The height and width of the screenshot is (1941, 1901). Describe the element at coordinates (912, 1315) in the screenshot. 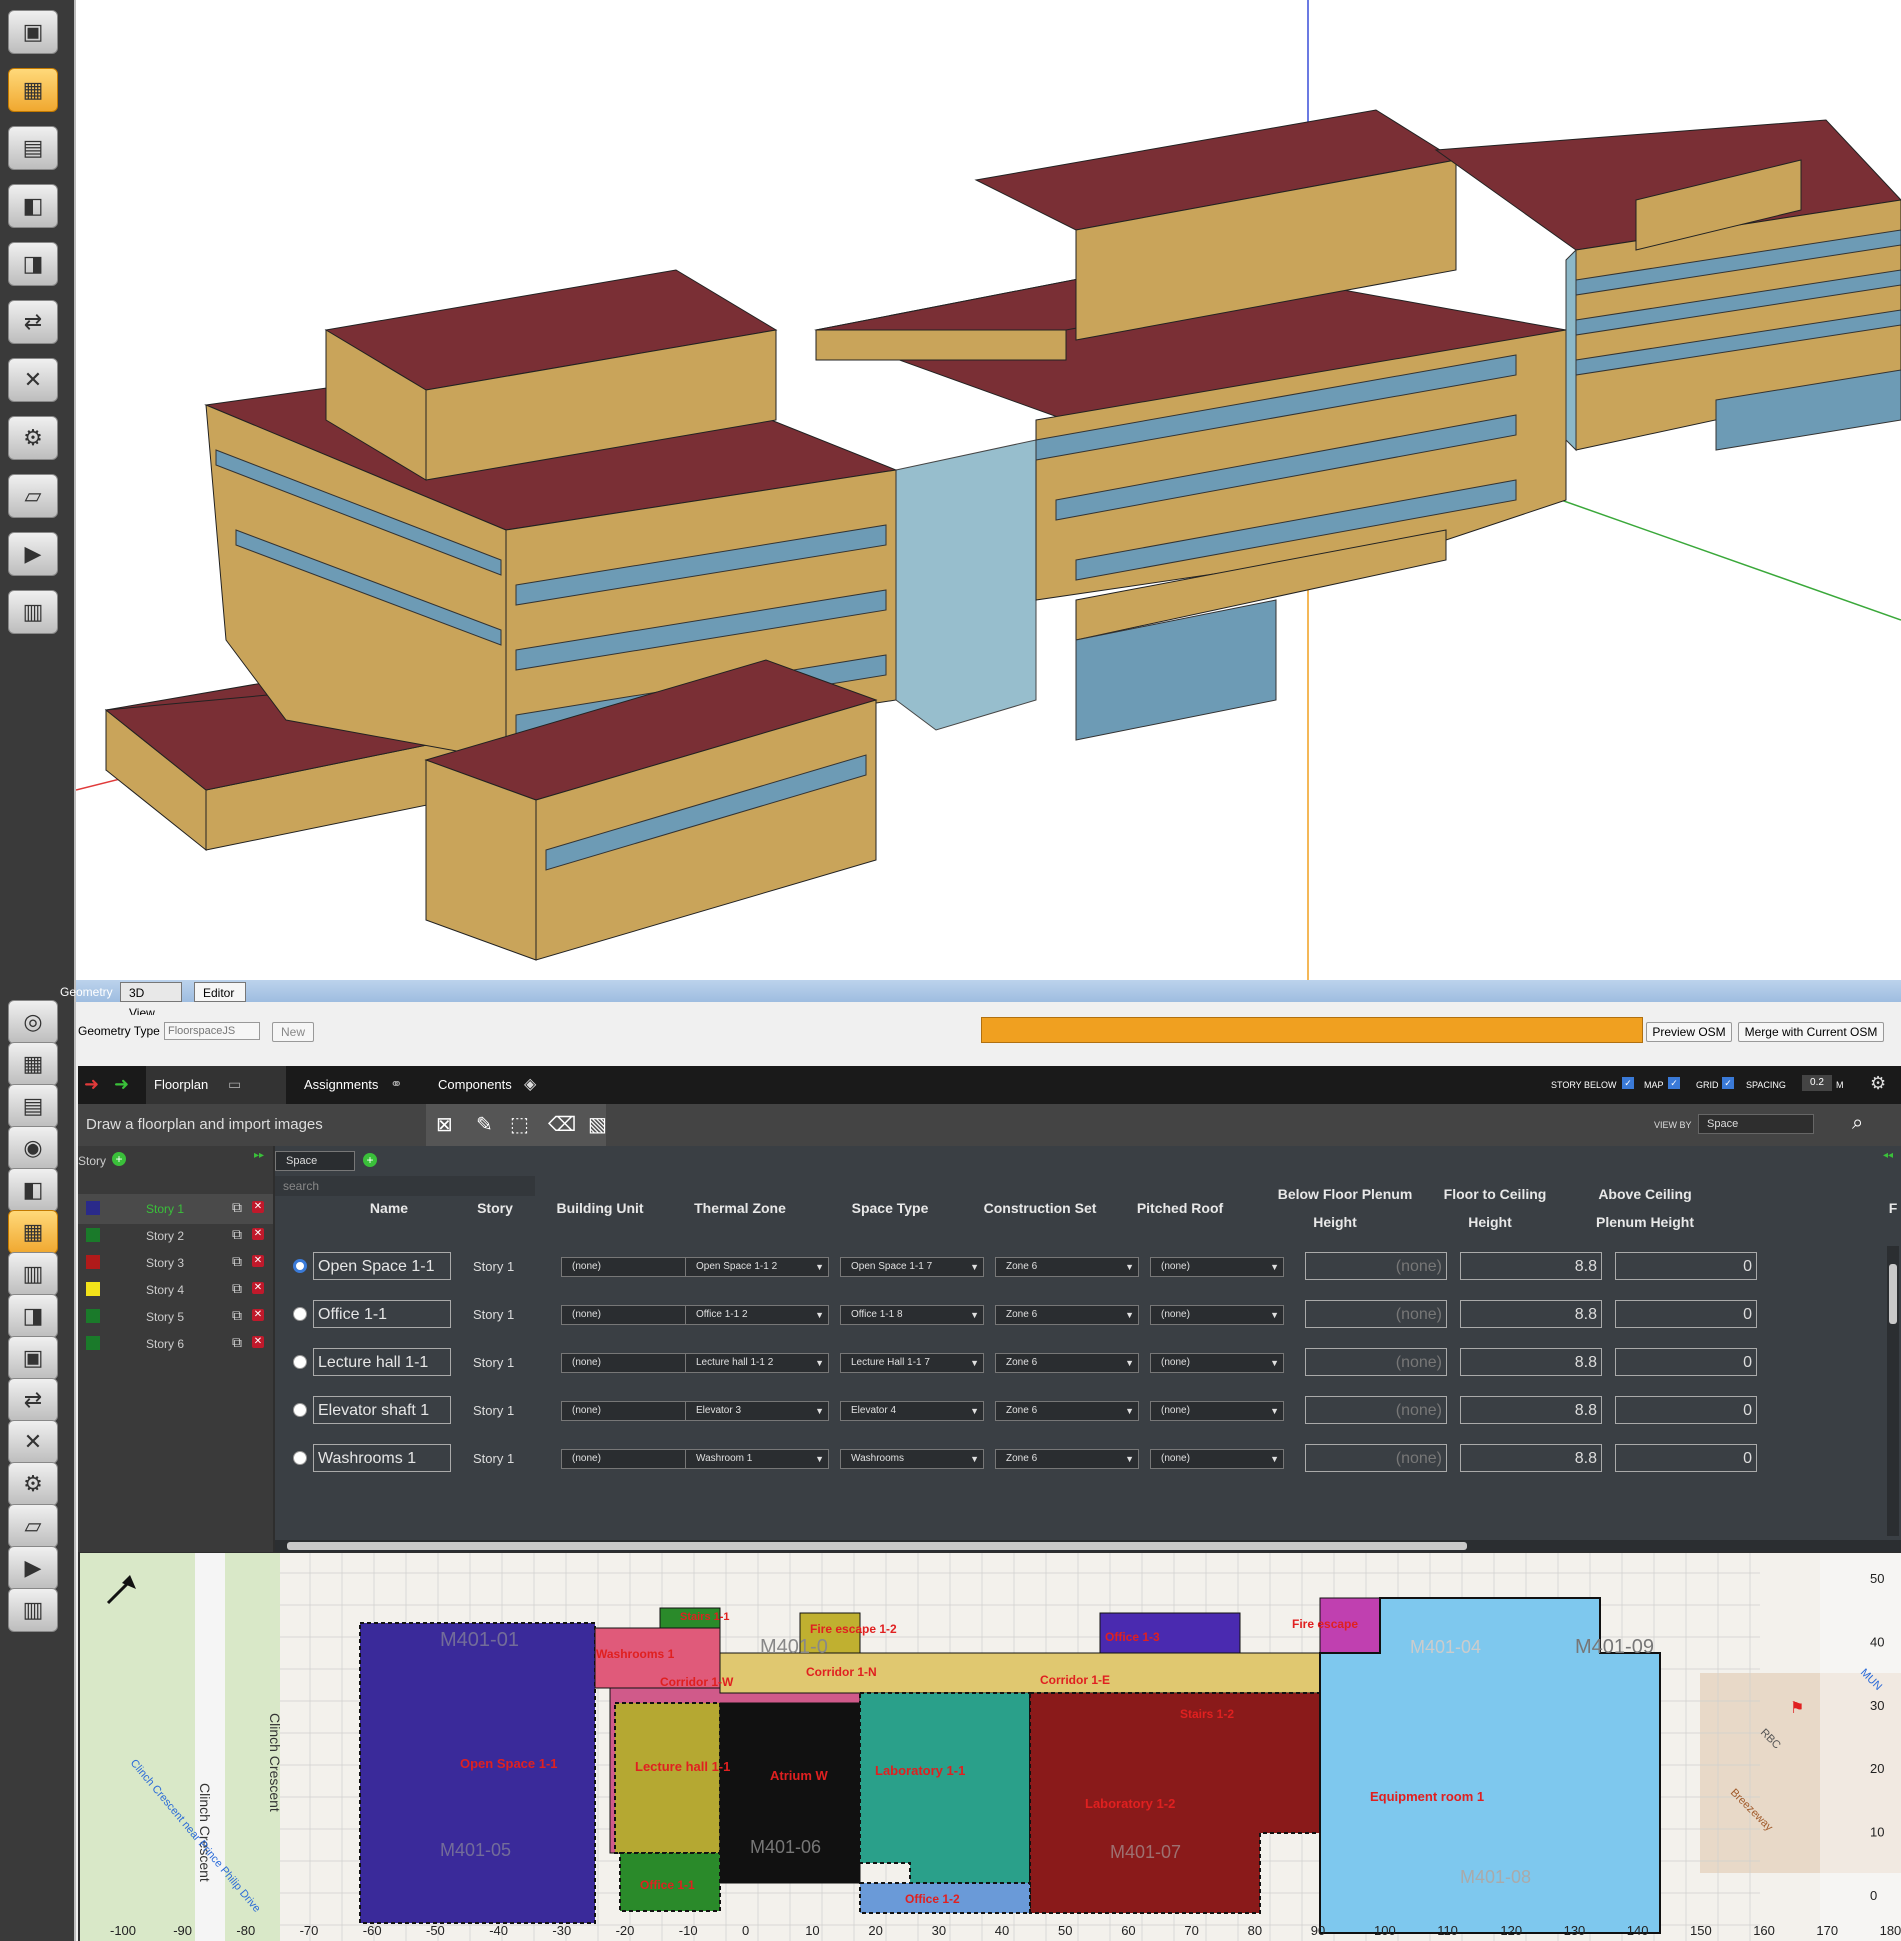

I see `space-type-select: Office 1-1 8` at that location.